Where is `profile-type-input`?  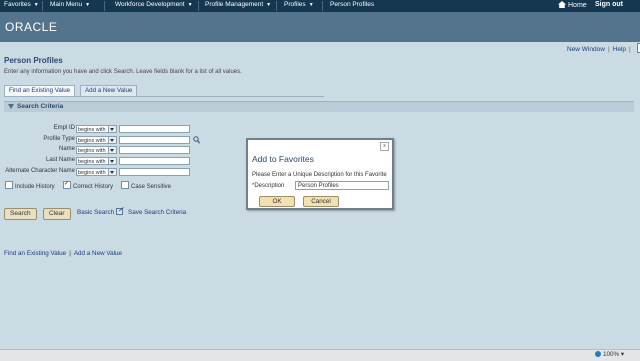
profile-type-input is located at coordinates (154, 140).